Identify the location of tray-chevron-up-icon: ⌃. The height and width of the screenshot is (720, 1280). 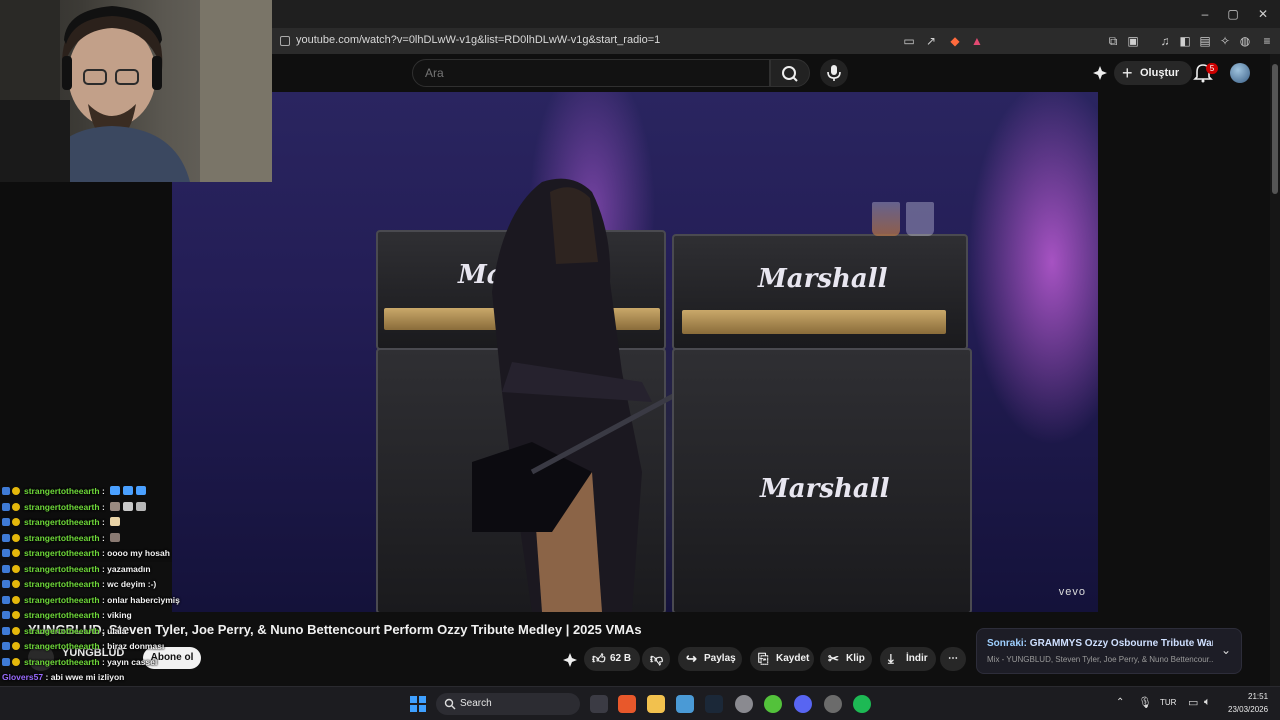
(1120, 702).